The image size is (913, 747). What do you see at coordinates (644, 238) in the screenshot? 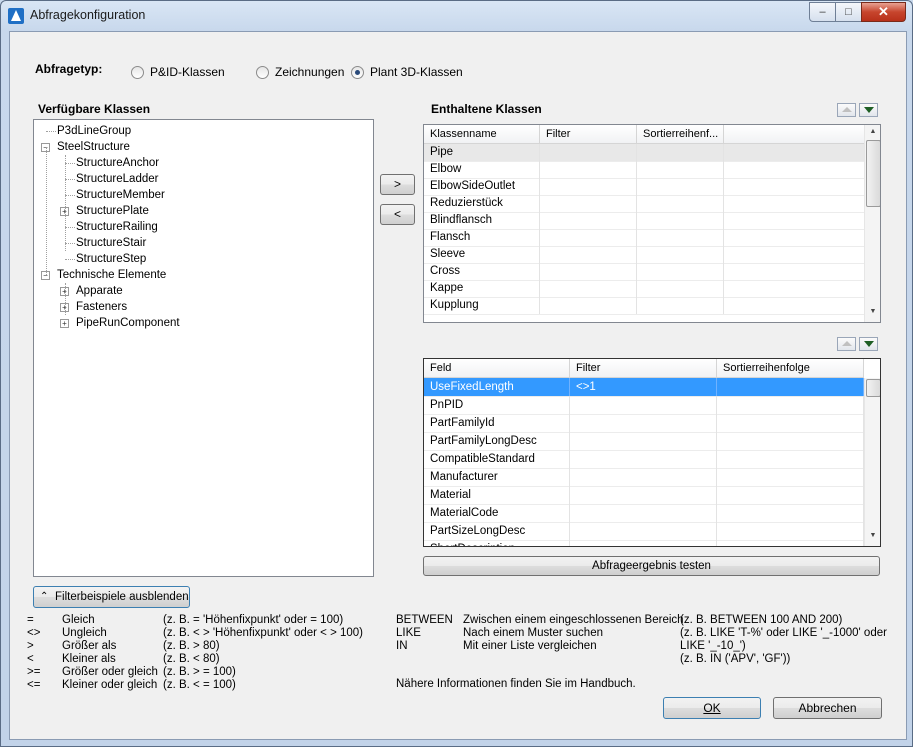
I see `table-row: Flansch` at bounding box center [644, 238].